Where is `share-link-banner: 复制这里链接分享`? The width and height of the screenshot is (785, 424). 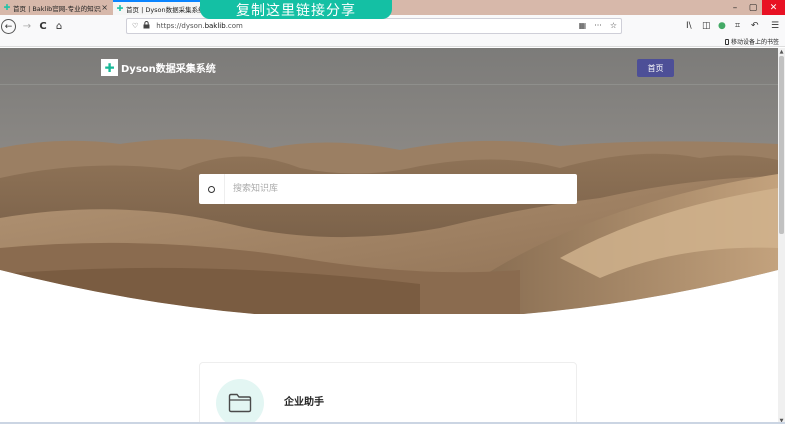
share-link-banner: 复制这里链接分享 is located at coordinates (296, 9).